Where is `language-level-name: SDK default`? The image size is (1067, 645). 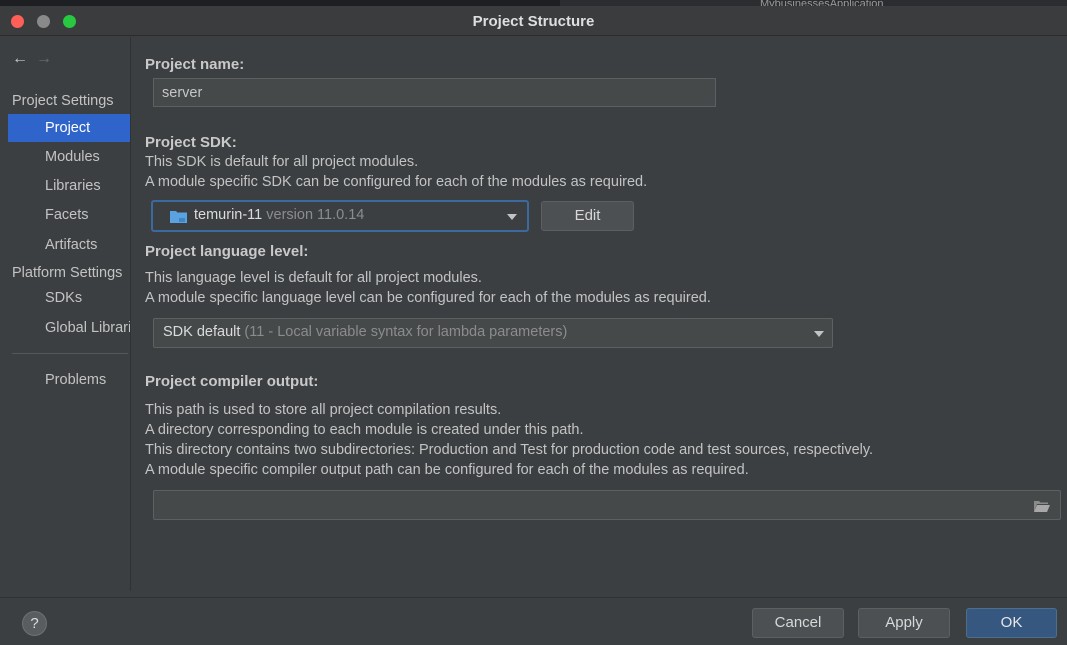 language-level-name: SDK default is located at coordinates (202, 332).